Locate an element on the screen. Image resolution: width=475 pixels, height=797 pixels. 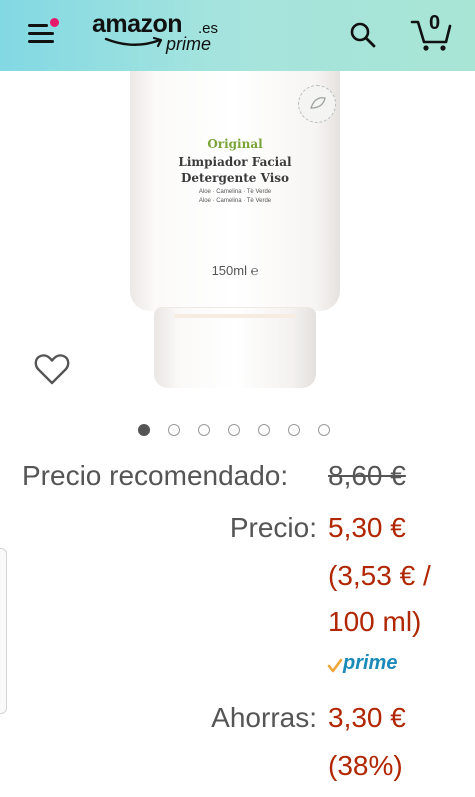
label-volume: 150ml ℮ is located at coordinates (235, 270).